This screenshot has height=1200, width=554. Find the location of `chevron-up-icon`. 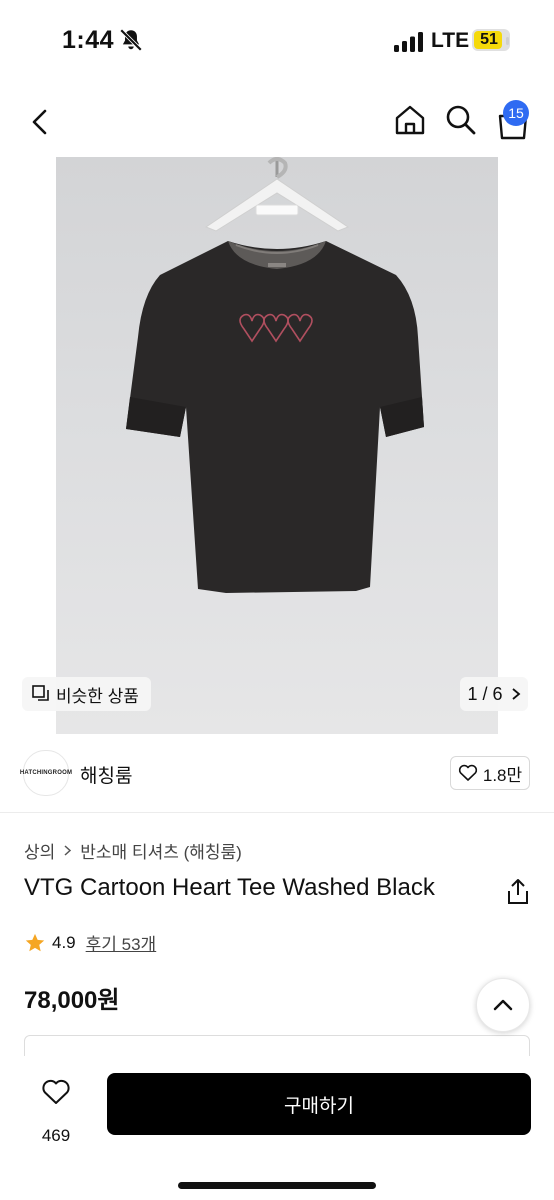

chevron-up-icon is located at coordinates (503, 1005).